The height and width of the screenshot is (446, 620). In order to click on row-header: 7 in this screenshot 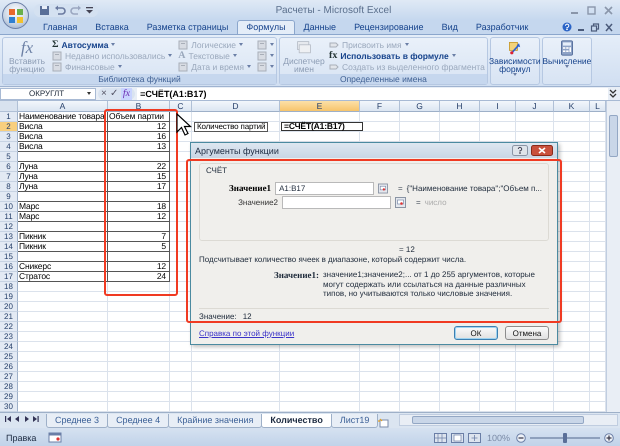, I will do `click(9, 177)`.